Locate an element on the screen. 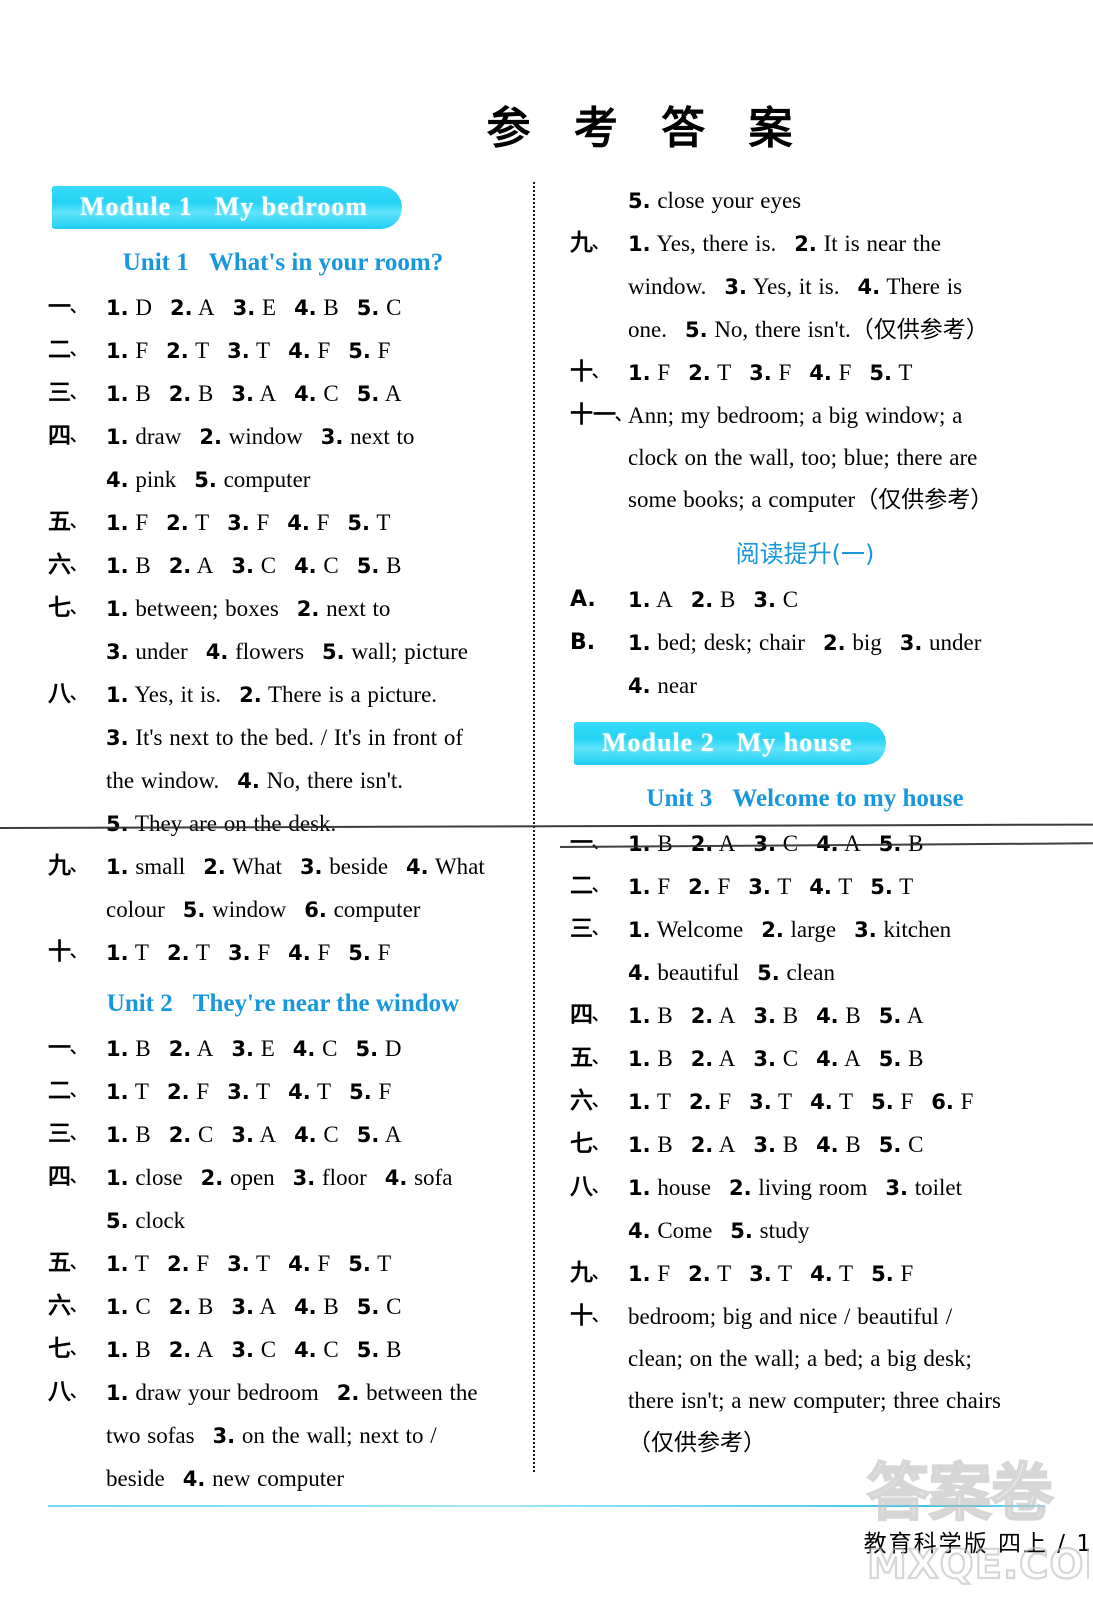 This screenshot has width=1093, height=1600. answer-line: two sofas 3. on the wall; next to / is located at coordinates (283, 1436).